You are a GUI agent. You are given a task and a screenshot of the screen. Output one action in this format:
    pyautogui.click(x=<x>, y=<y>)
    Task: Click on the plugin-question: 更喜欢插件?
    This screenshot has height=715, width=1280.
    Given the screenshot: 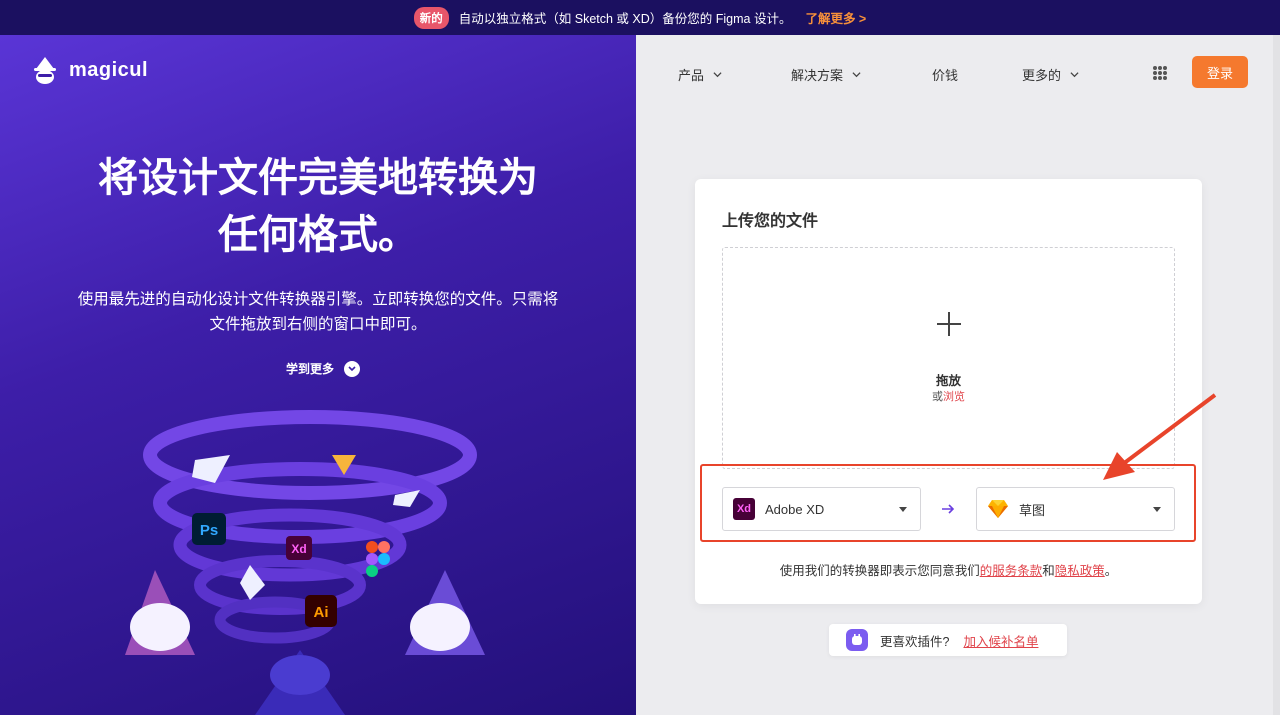 What is the action you would take?
    pyautogui.click(x=915, y=641)
    